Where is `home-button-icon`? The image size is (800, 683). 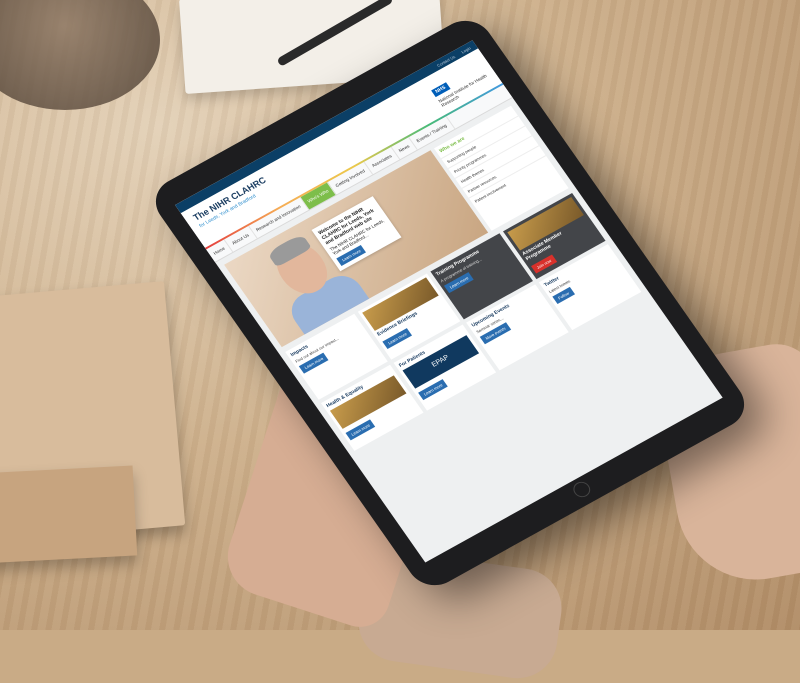
home-button-icon is located at coordinates (582, 489).